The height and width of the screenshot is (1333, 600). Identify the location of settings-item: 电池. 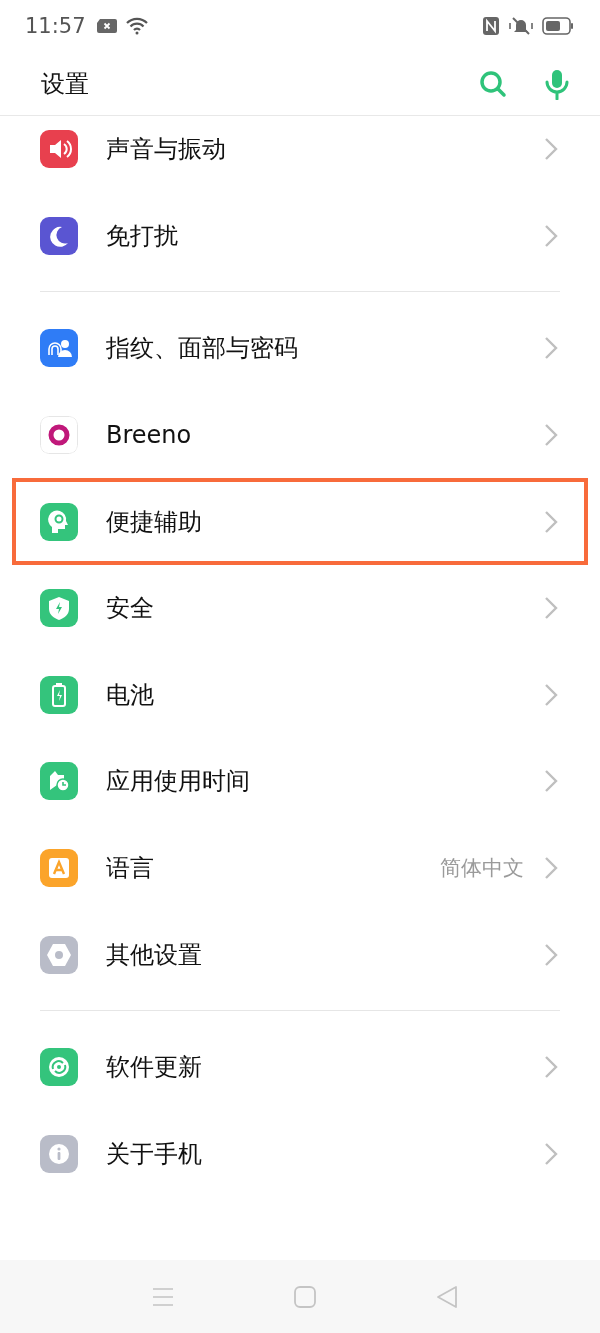
(300, 695).